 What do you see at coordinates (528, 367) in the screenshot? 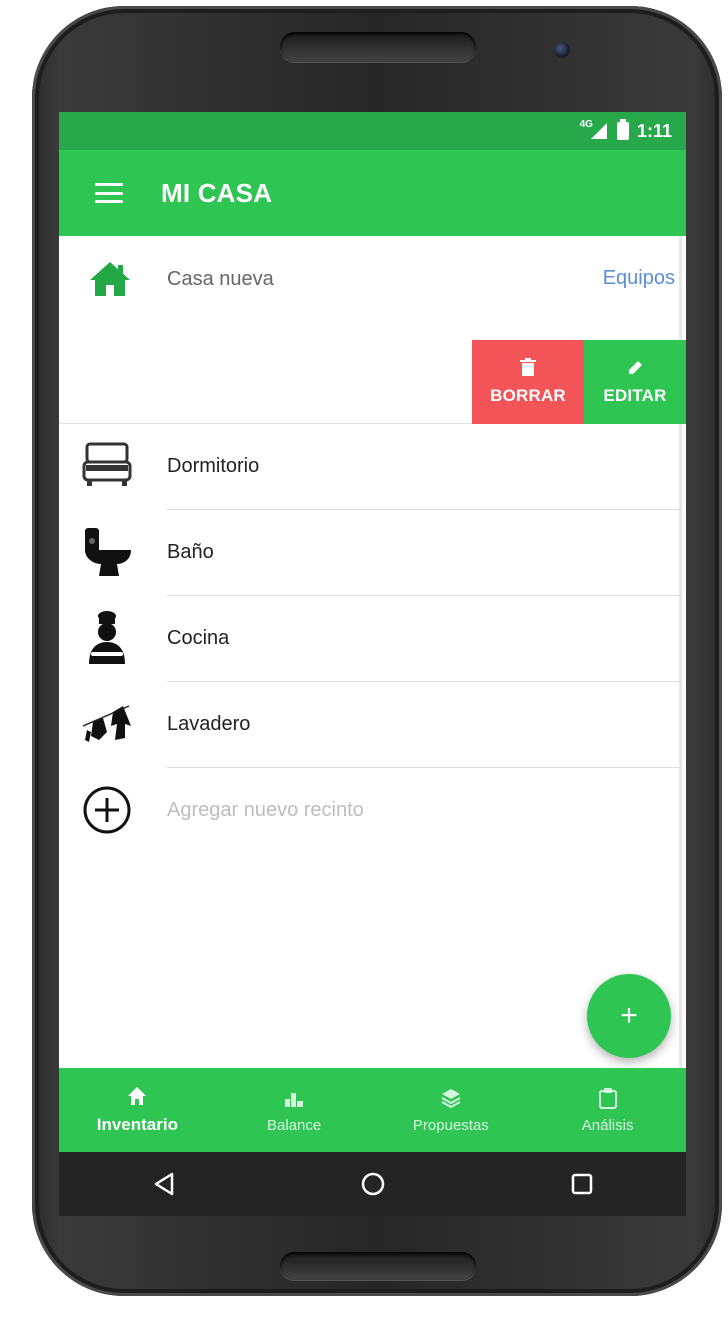
I see `trash-icon` at bounding box center [528, 367].